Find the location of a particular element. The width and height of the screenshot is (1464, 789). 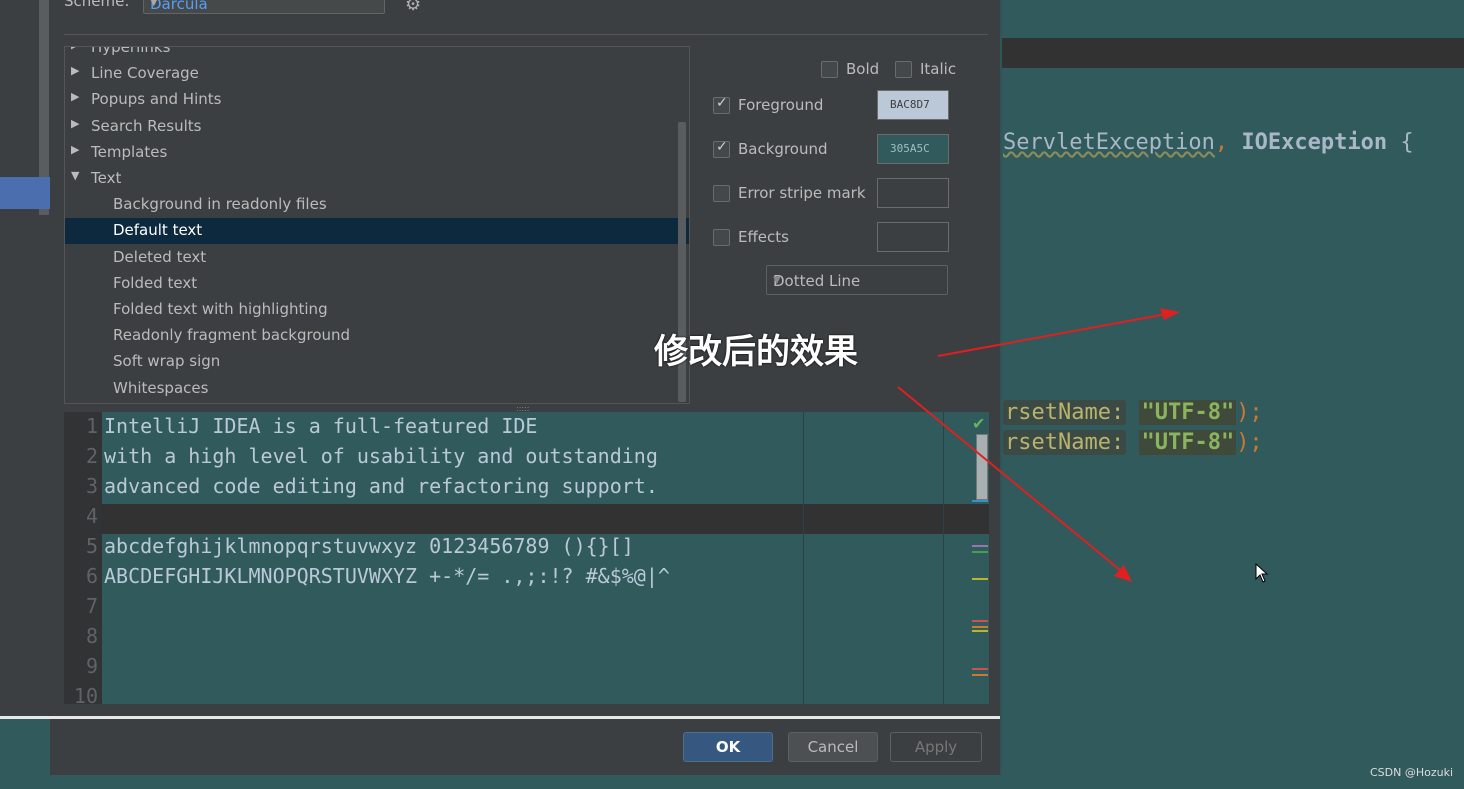

mouse-cursor-icon is located at coordinates (1262, 573).